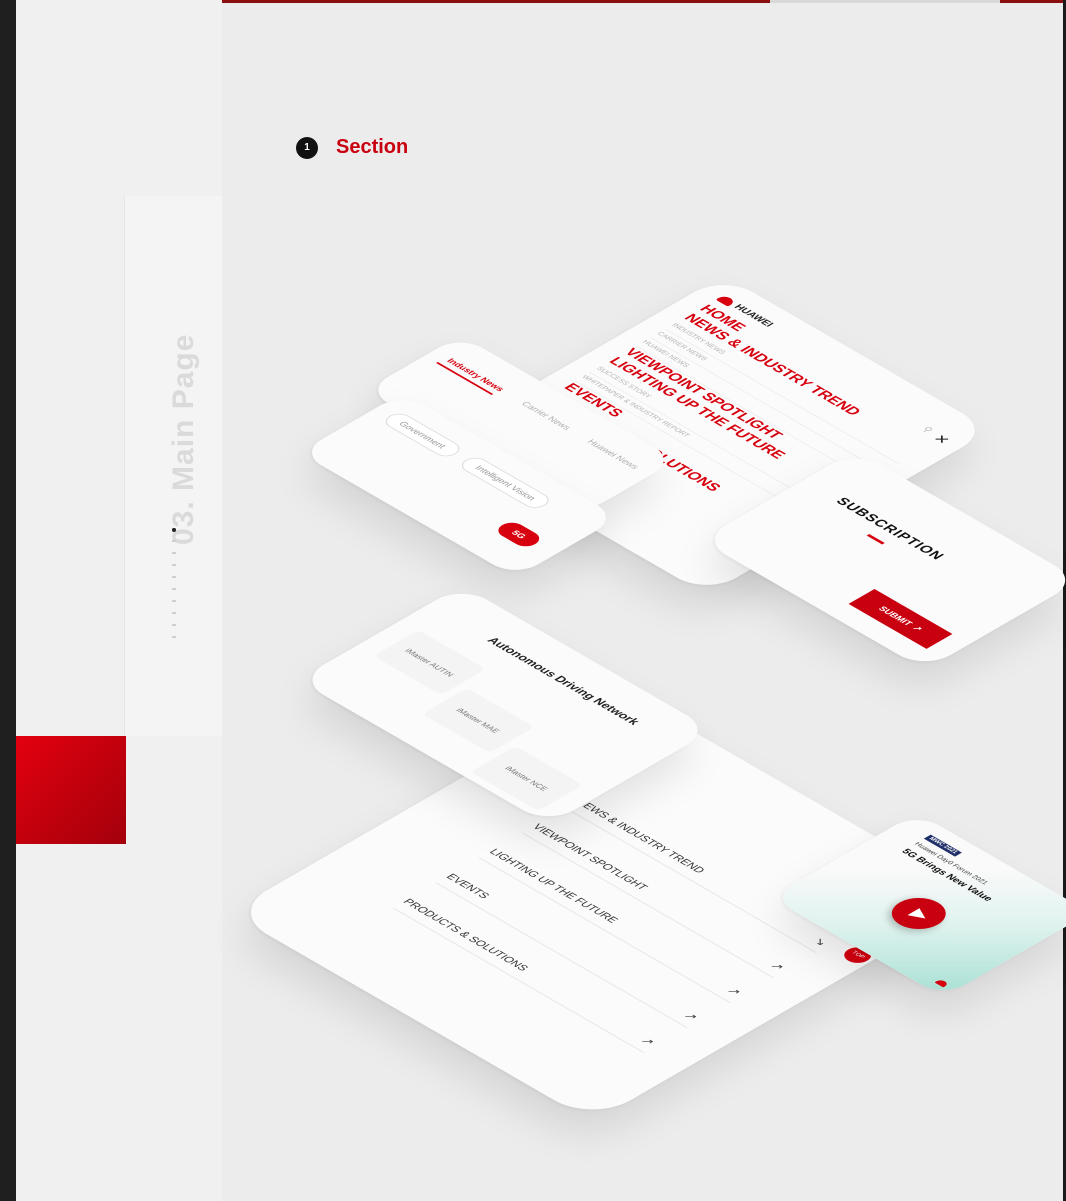  What do you see at coordinates (613, 454) in the screenshot?
I see `tab-huawei-news: Huawei News` at bounding box center [613, 454].